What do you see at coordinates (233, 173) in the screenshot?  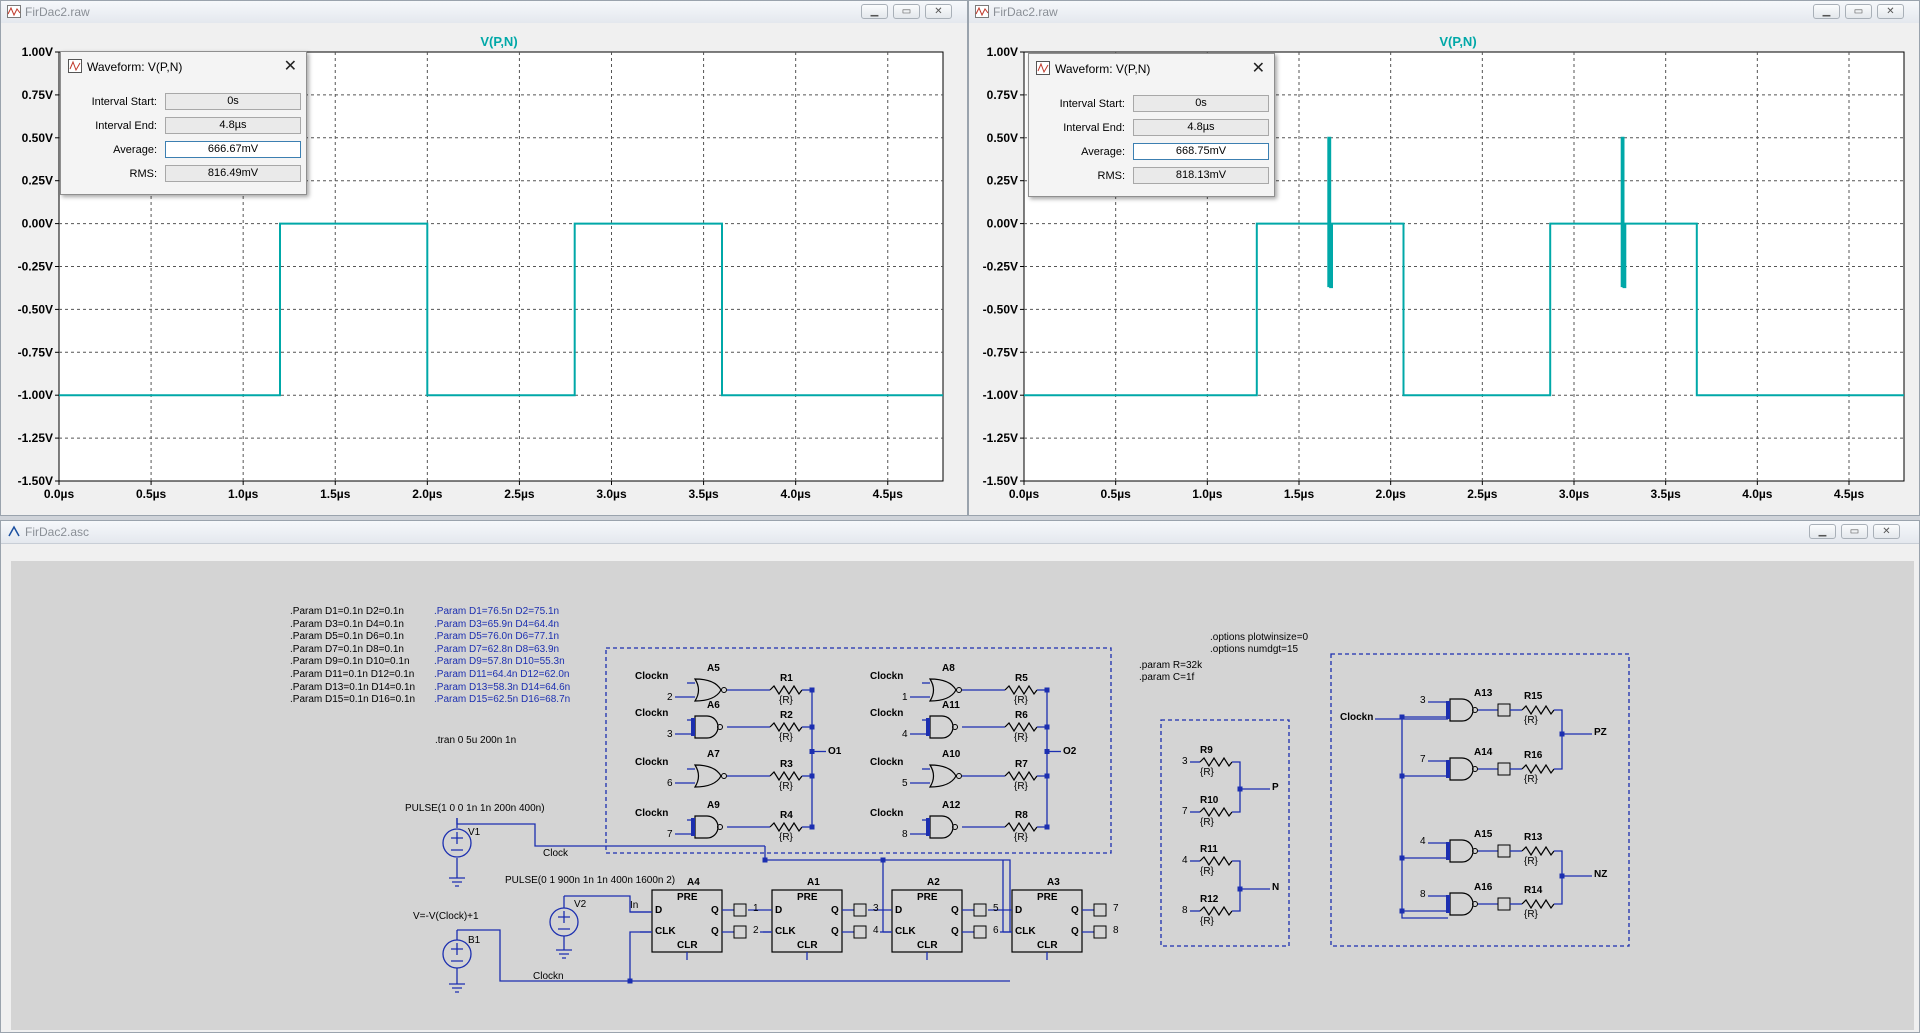 I see `rms-field: 816.49mV` at bounding box center [233, 173].